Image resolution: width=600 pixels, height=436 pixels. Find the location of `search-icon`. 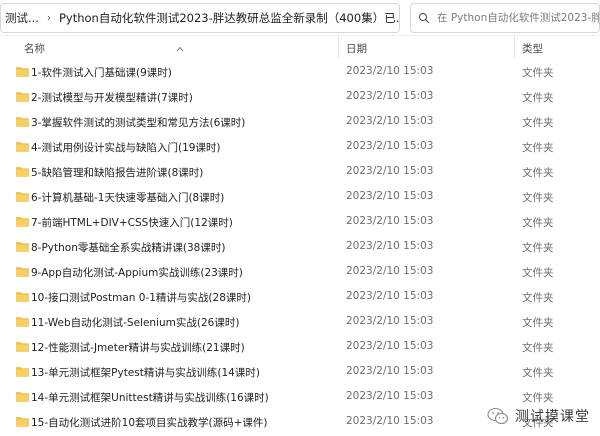

search-icon is located at coordinates (424, 18).